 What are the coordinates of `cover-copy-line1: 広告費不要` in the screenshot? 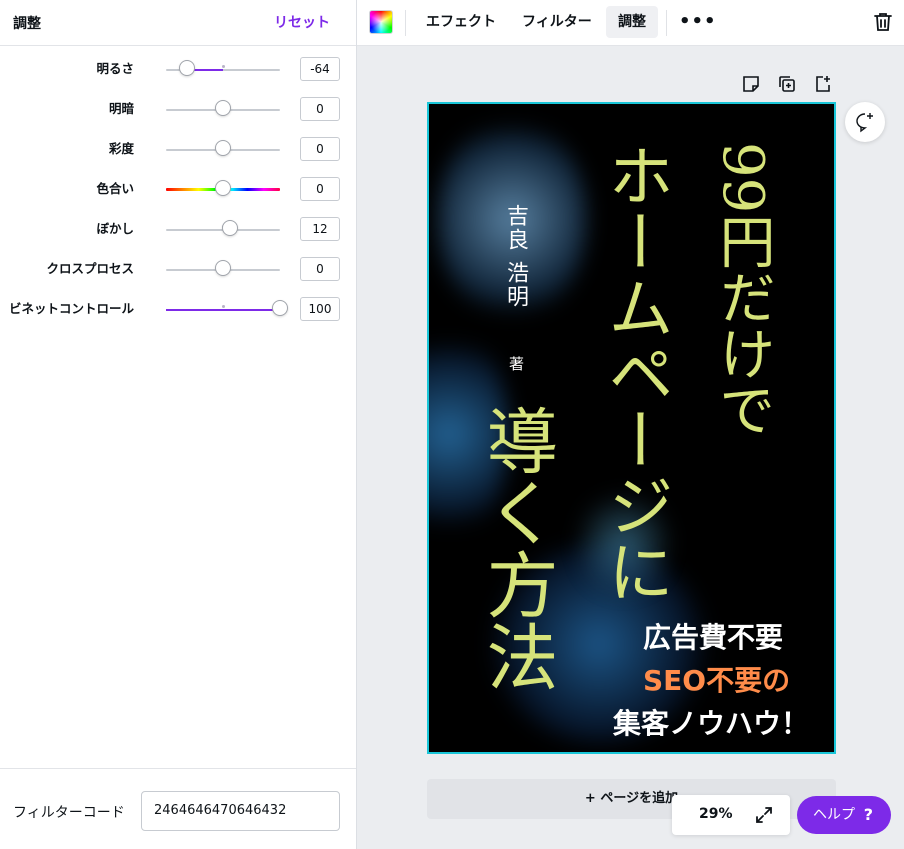 It's located at (713, 637).